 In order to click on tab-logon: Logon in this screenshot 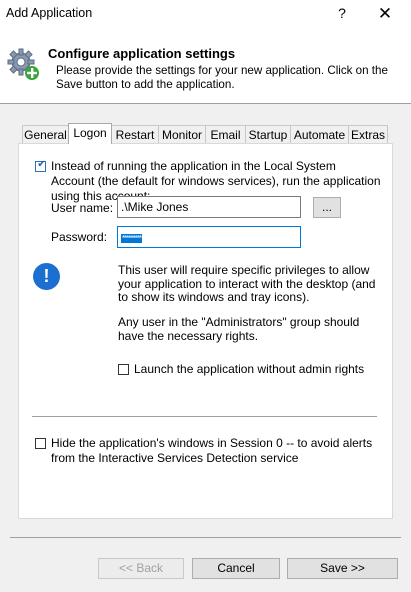, I will do `click(90, 133)`.